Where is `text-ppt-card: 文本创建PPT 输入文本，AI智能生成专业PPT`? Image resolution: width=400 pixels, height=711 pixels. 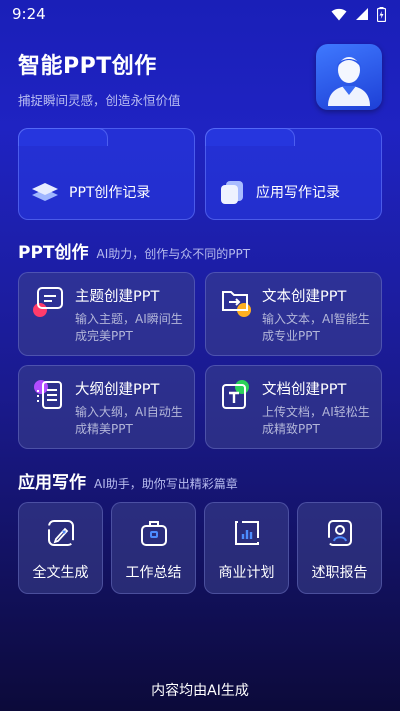
text-ppt-card: 文本创建PPT 输入文本，AI智能生成专业PPT is located at coordinates (293, 314).